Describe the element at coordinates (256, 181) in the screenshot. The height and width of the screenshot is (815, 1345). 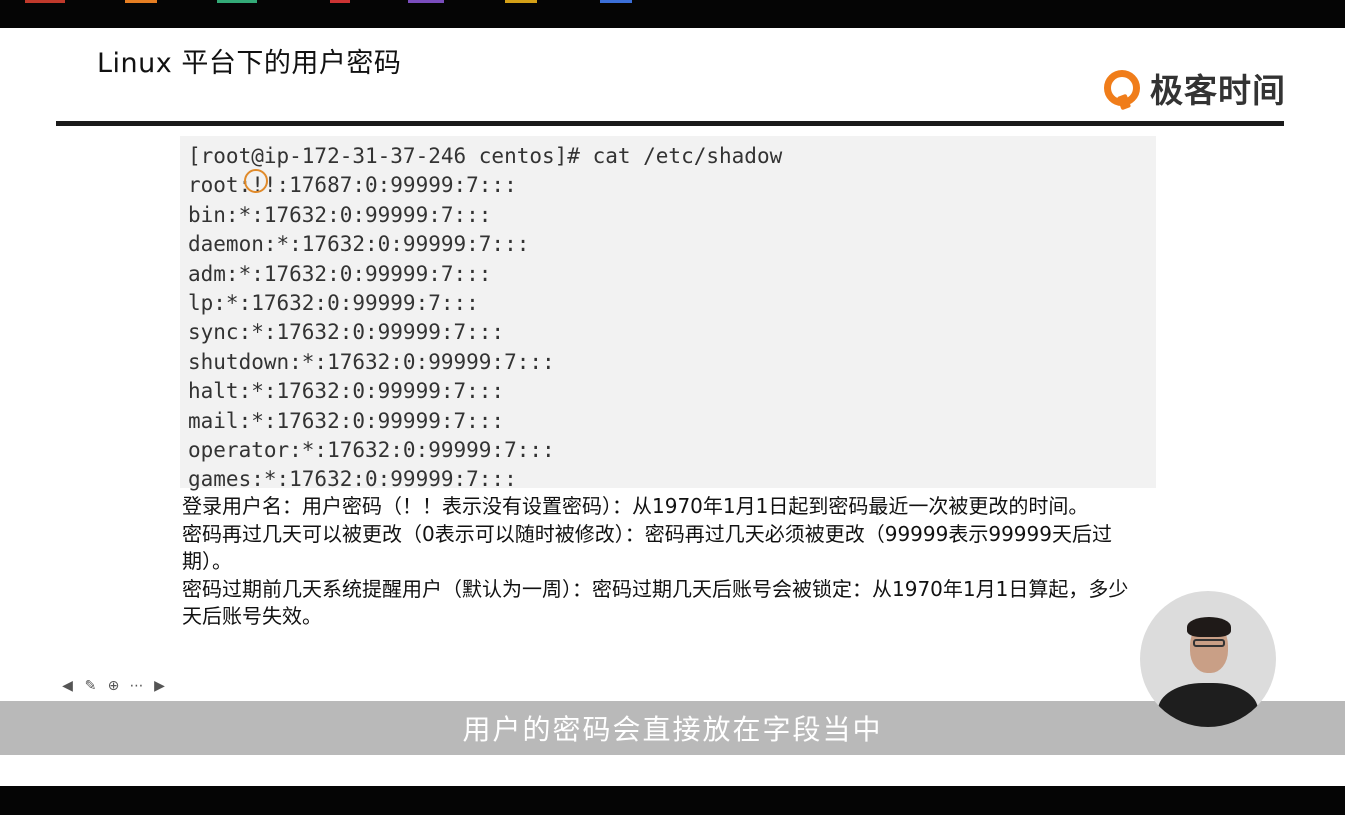
I see `highlight-circle-annotation` at that location.